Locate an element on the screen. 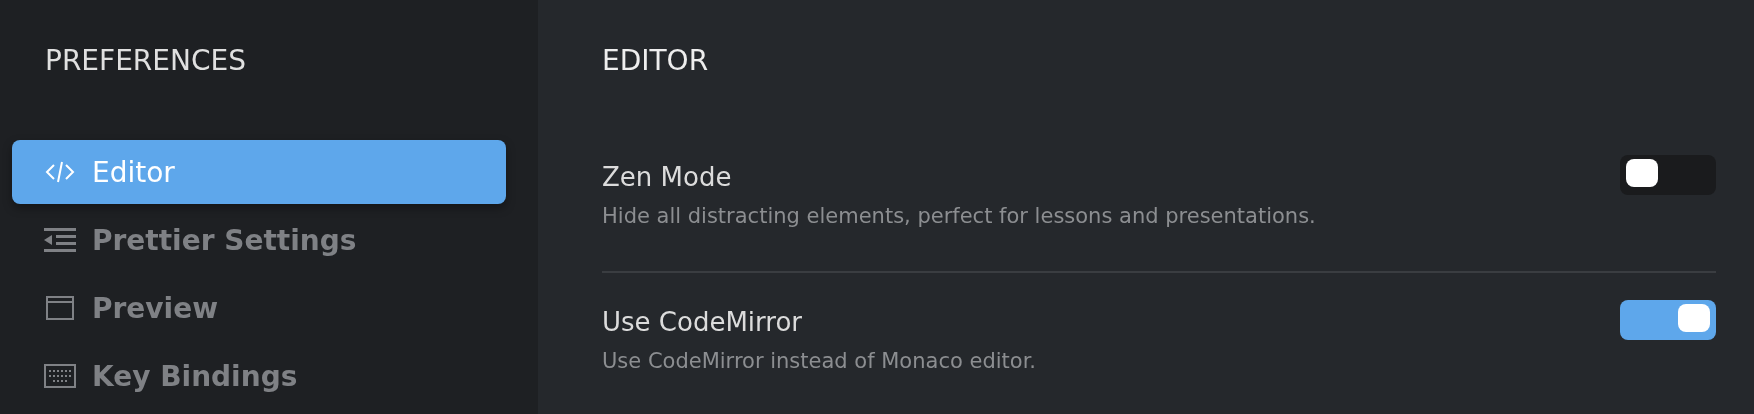  sidebar-item: Preview is located at coordinates (259, 308).